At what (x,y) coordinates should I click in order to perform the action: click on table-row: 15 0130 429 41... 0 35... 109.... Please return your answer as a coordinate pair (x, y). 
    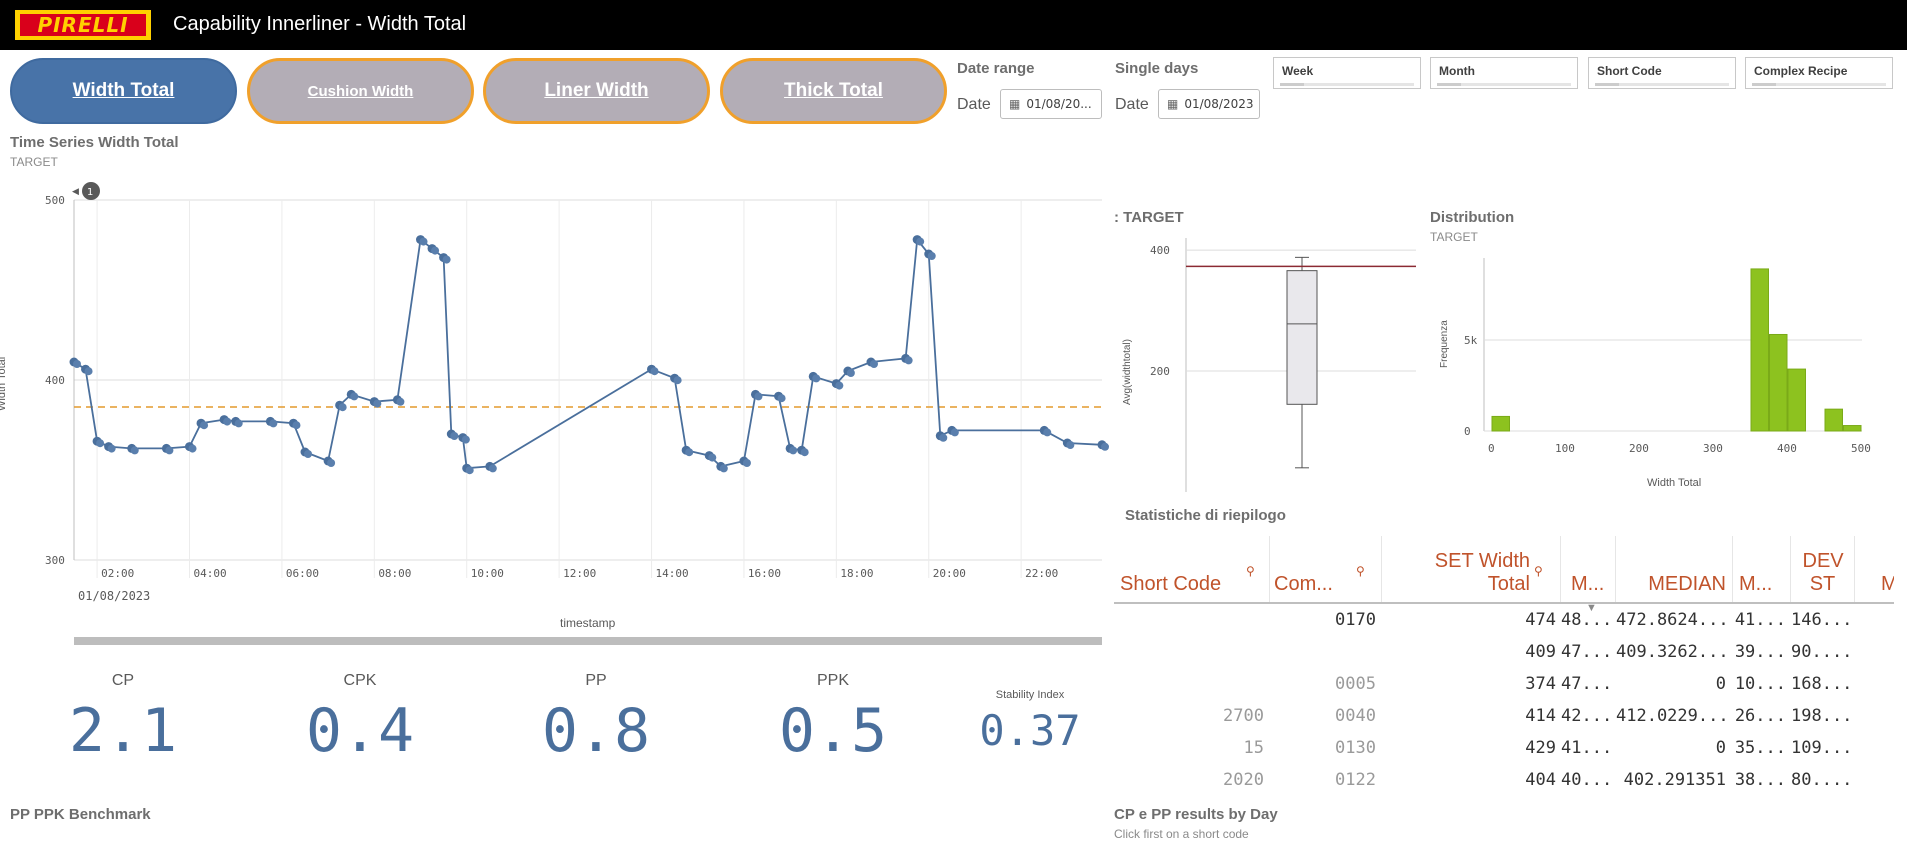
    Looking at the image, I should click on (1504, 750).